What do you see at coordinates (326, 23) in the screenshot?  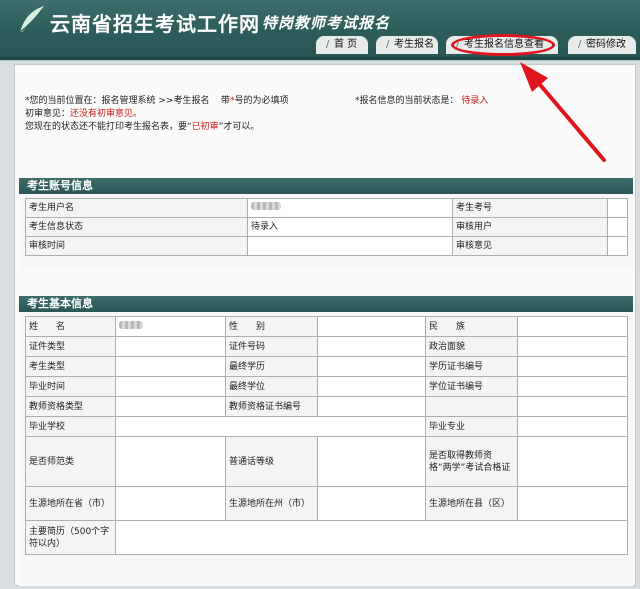 I see `system-subtitle: 特岗教师考试报名` at bounding box center [326, 23].